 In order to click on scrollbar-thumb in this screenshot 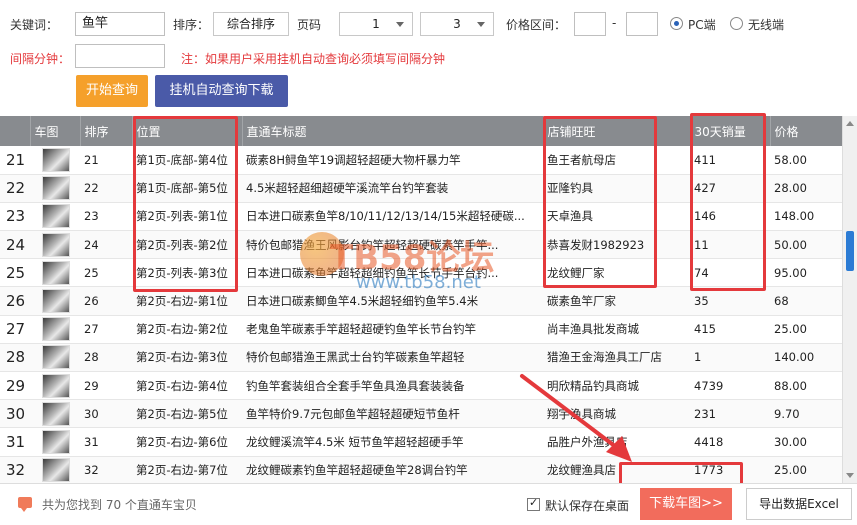, I will do `click(850, 251)`.